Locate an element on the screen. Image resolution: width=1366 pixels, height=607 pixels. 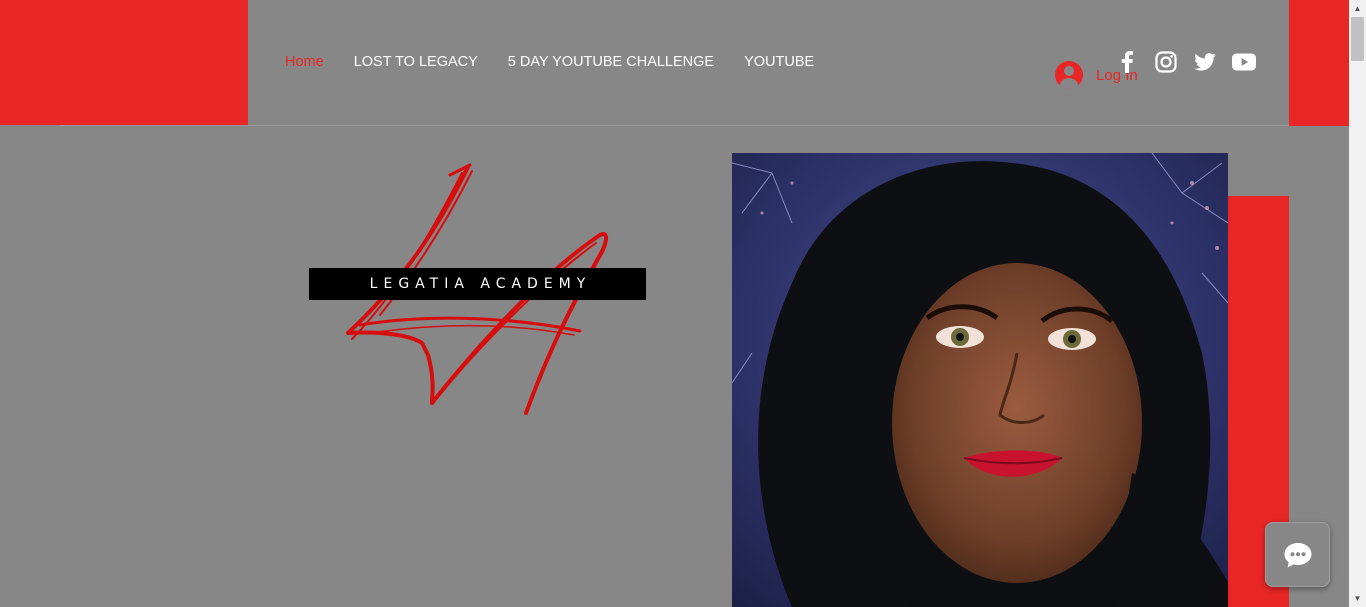
logo-text: LEGATIA ACADEMY is located at coordinates (480, 284).